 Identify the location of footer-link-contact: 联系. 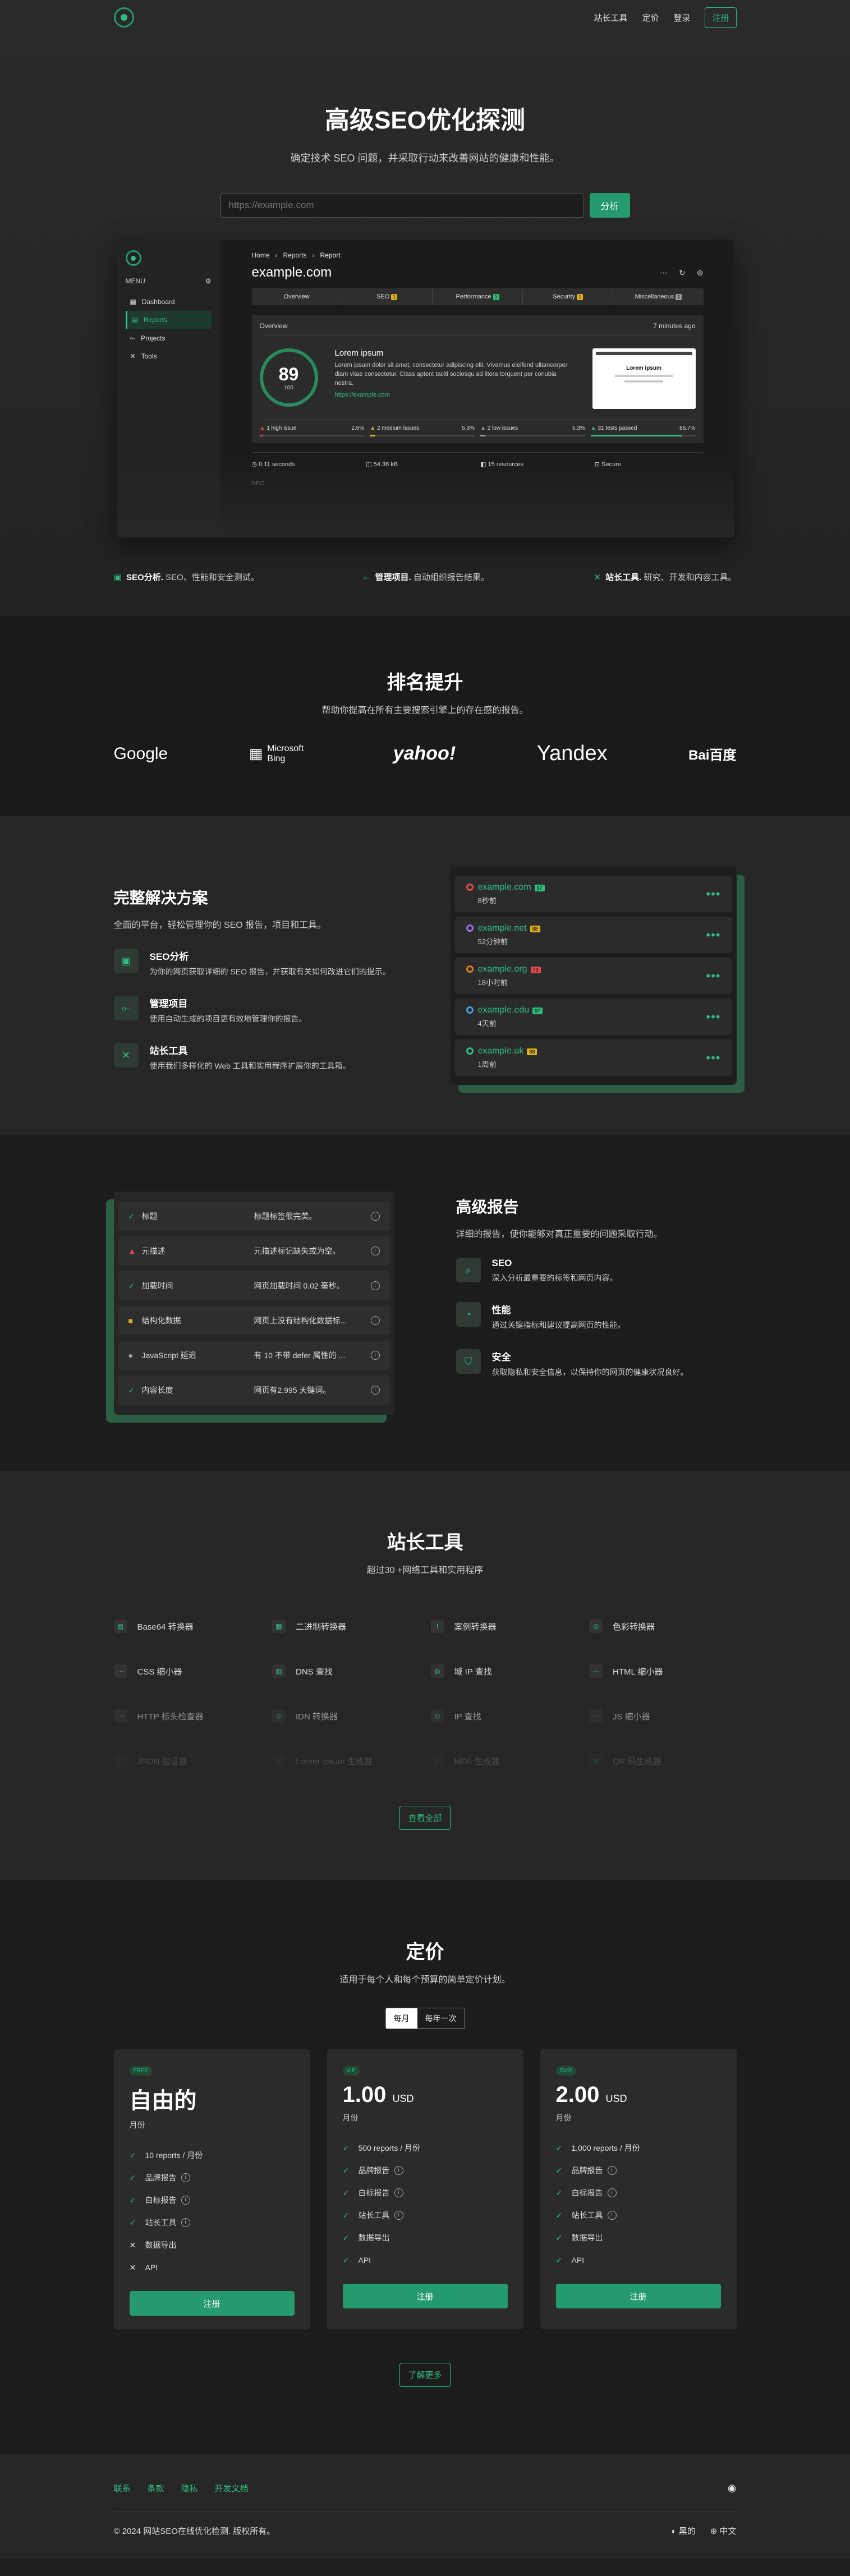
(122, 2488).